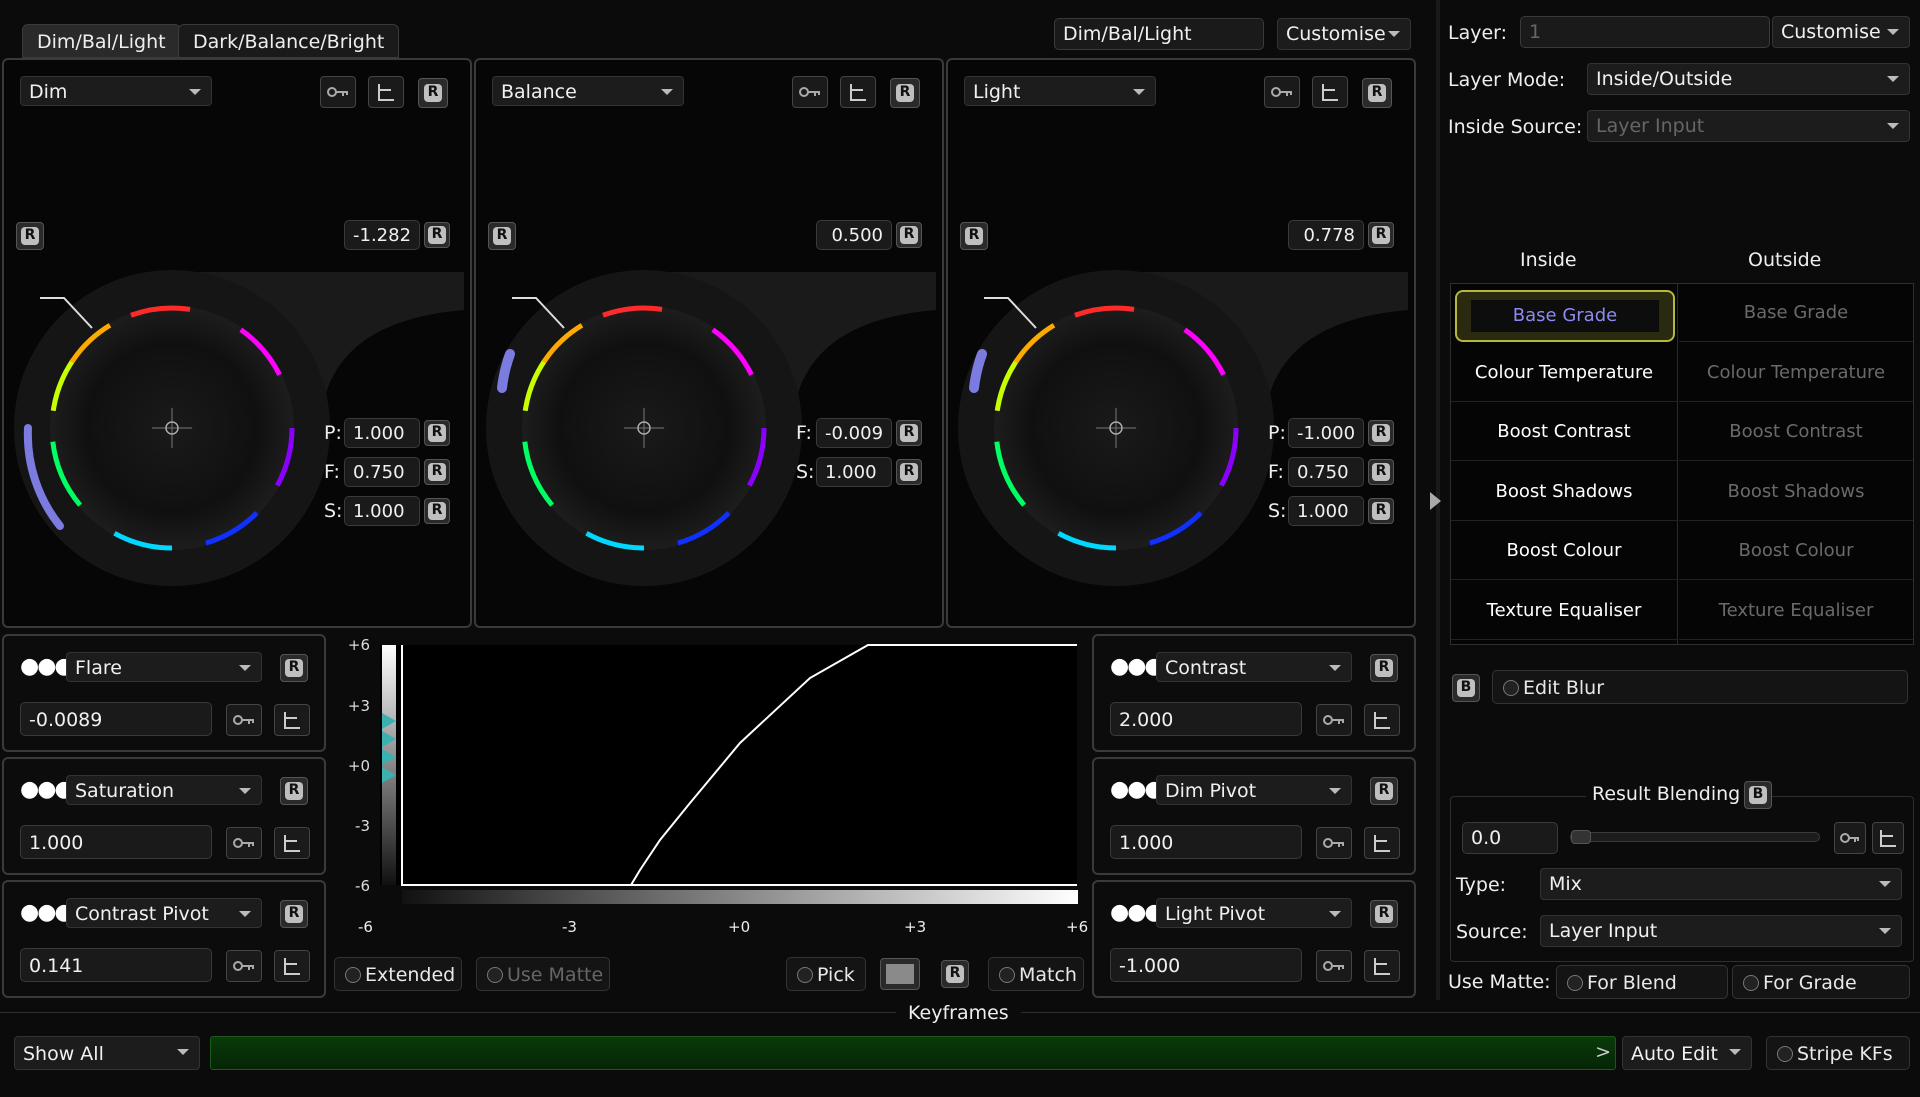  What do you see at coordinates (1326, 235) in the screenshot?
I see `wheel-value-field: 0.778` at bounding box center [1326, 235].